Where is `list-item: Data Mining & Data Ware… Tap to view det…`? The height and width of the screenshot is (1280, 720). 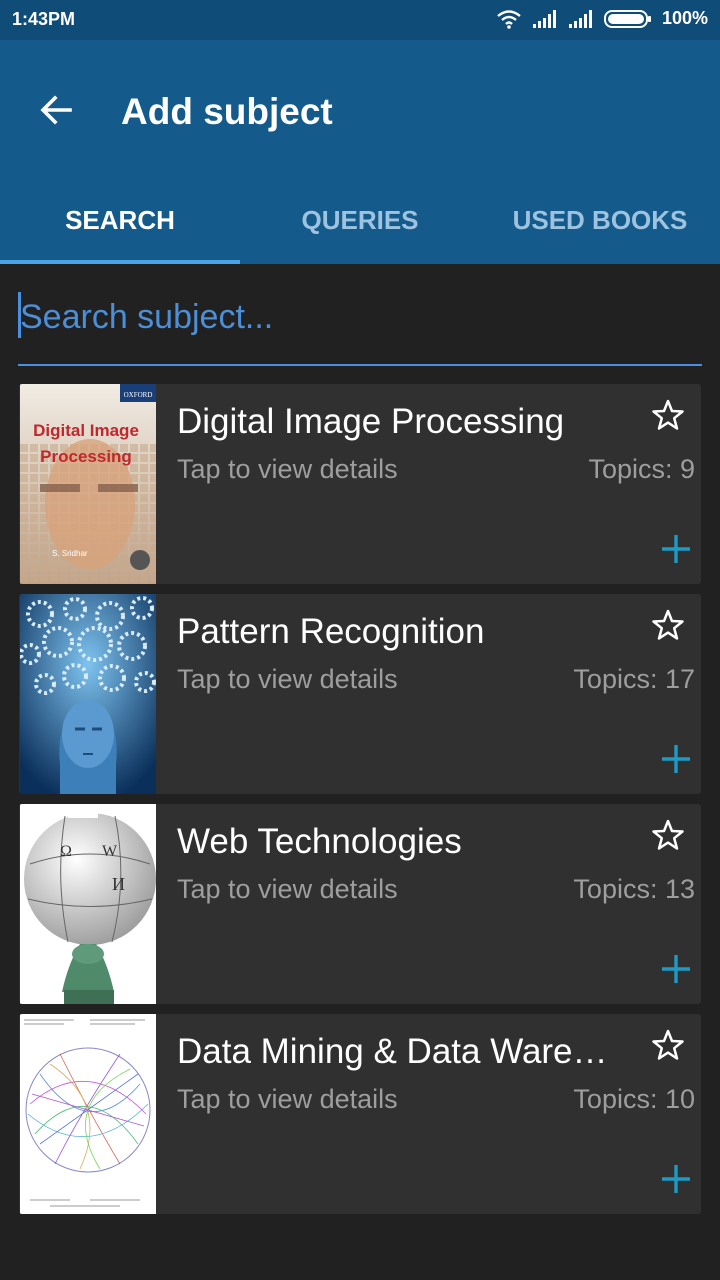 list-item: Data Mining & Data Ware… Tap to view det… is located at coordinates (360, 1114).